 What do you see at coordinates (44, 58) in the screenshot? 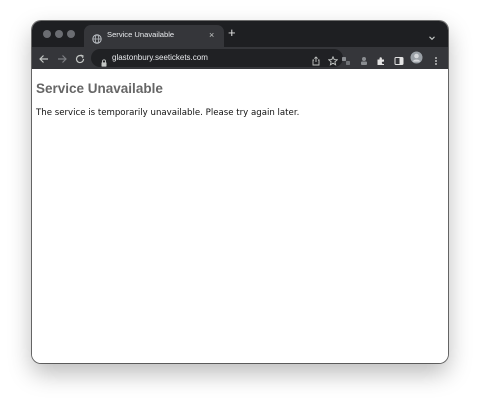
I see `back-arrow-icon` at bounding box center [44, 58].